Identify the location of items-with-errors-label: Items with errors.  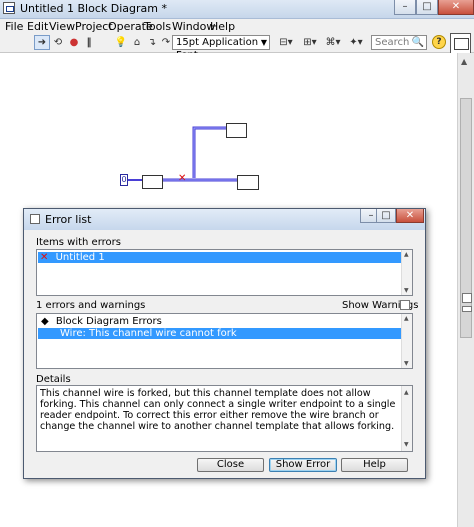
(78, 242).